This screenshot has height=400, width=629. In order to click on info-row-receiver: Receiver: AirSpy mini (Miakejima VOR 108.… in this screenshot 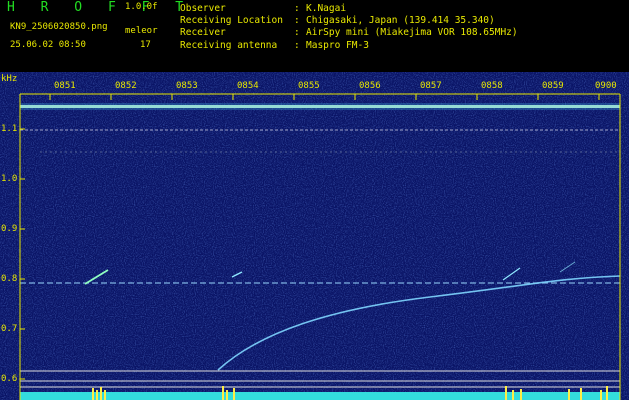, I will do `click(349, 33)`.